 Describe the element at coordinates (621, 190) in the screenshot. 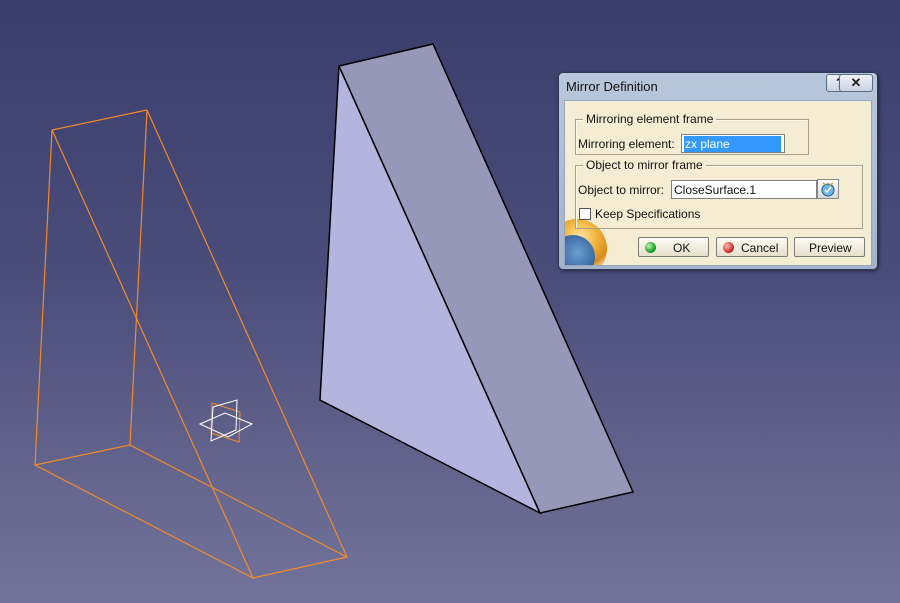

I see `object-to-mirror-label: Object to mirror:` at that location.